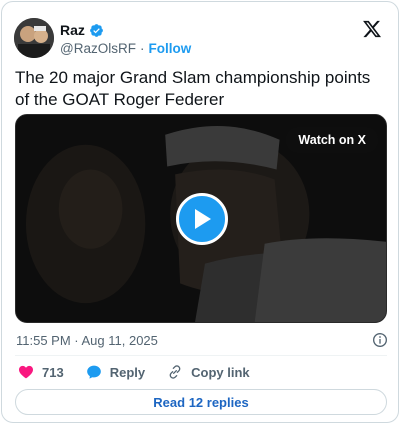 This screenshot has width=404, height=426. What do you see at coordinates (175, 372) in the screenshot?
I see `link-icon` at bounding box center [175, 372].